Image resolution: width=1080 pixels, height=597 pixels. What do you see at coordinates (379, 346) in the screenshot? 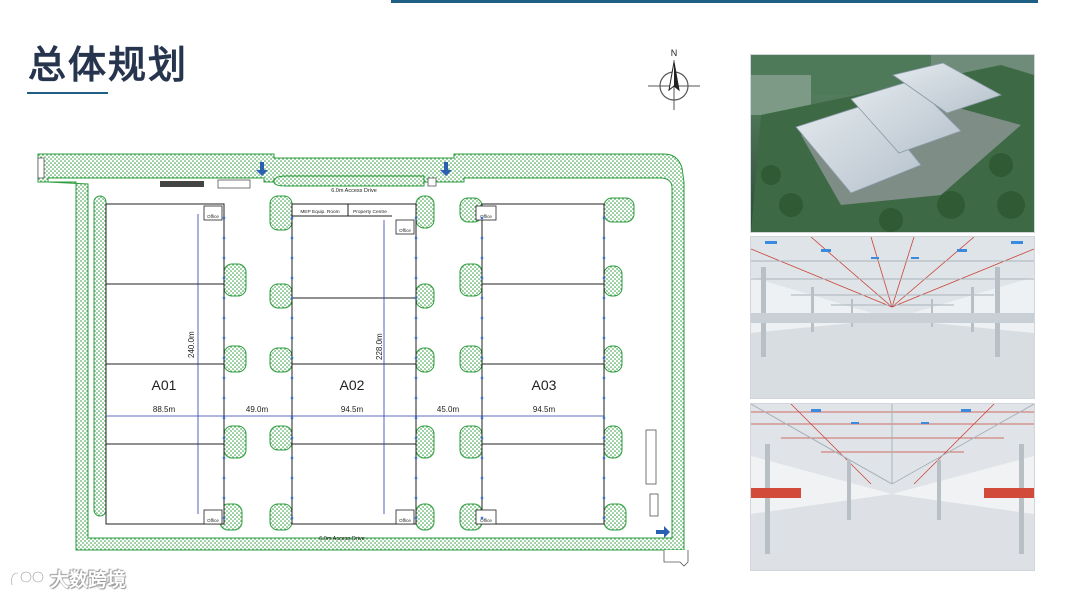
I see `building-A02-length: 228.0m` at bounding box center [379, 346].